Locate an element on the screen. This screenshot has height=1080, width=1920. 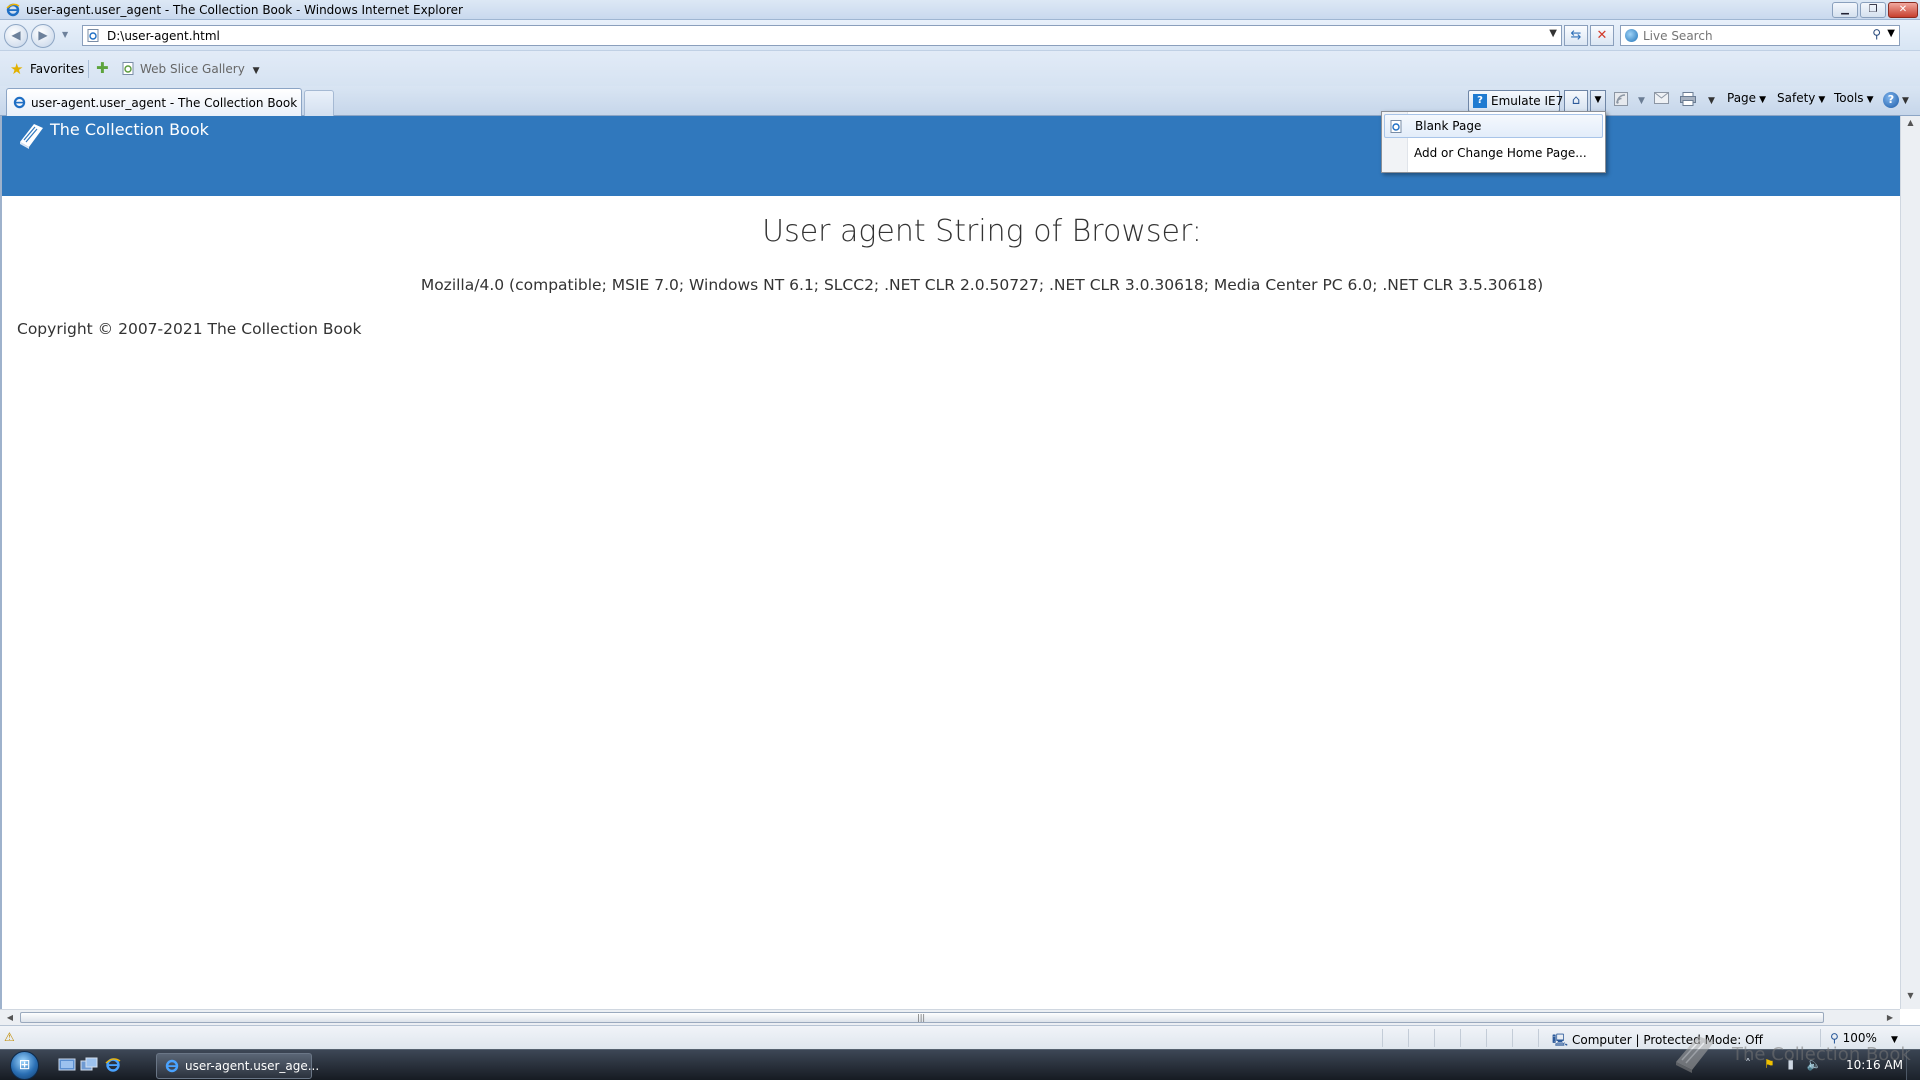
feeds-icon is located at coordinates (1621, 99).